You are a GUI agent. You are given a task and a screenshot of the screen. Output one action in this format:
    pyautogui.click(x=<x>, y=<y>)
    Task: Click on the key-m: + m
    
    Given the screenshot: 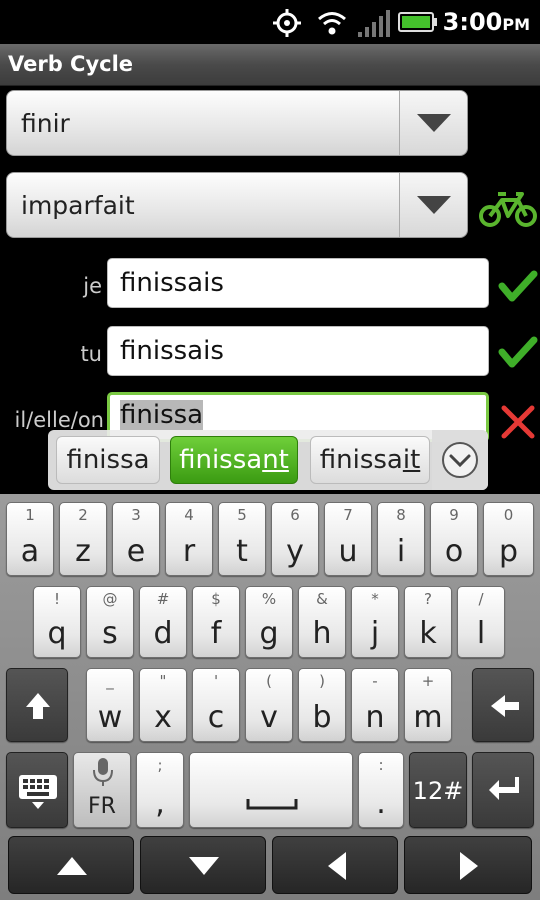 What is the action you would take?
    pyautogui.click(x=428, y=705)
    